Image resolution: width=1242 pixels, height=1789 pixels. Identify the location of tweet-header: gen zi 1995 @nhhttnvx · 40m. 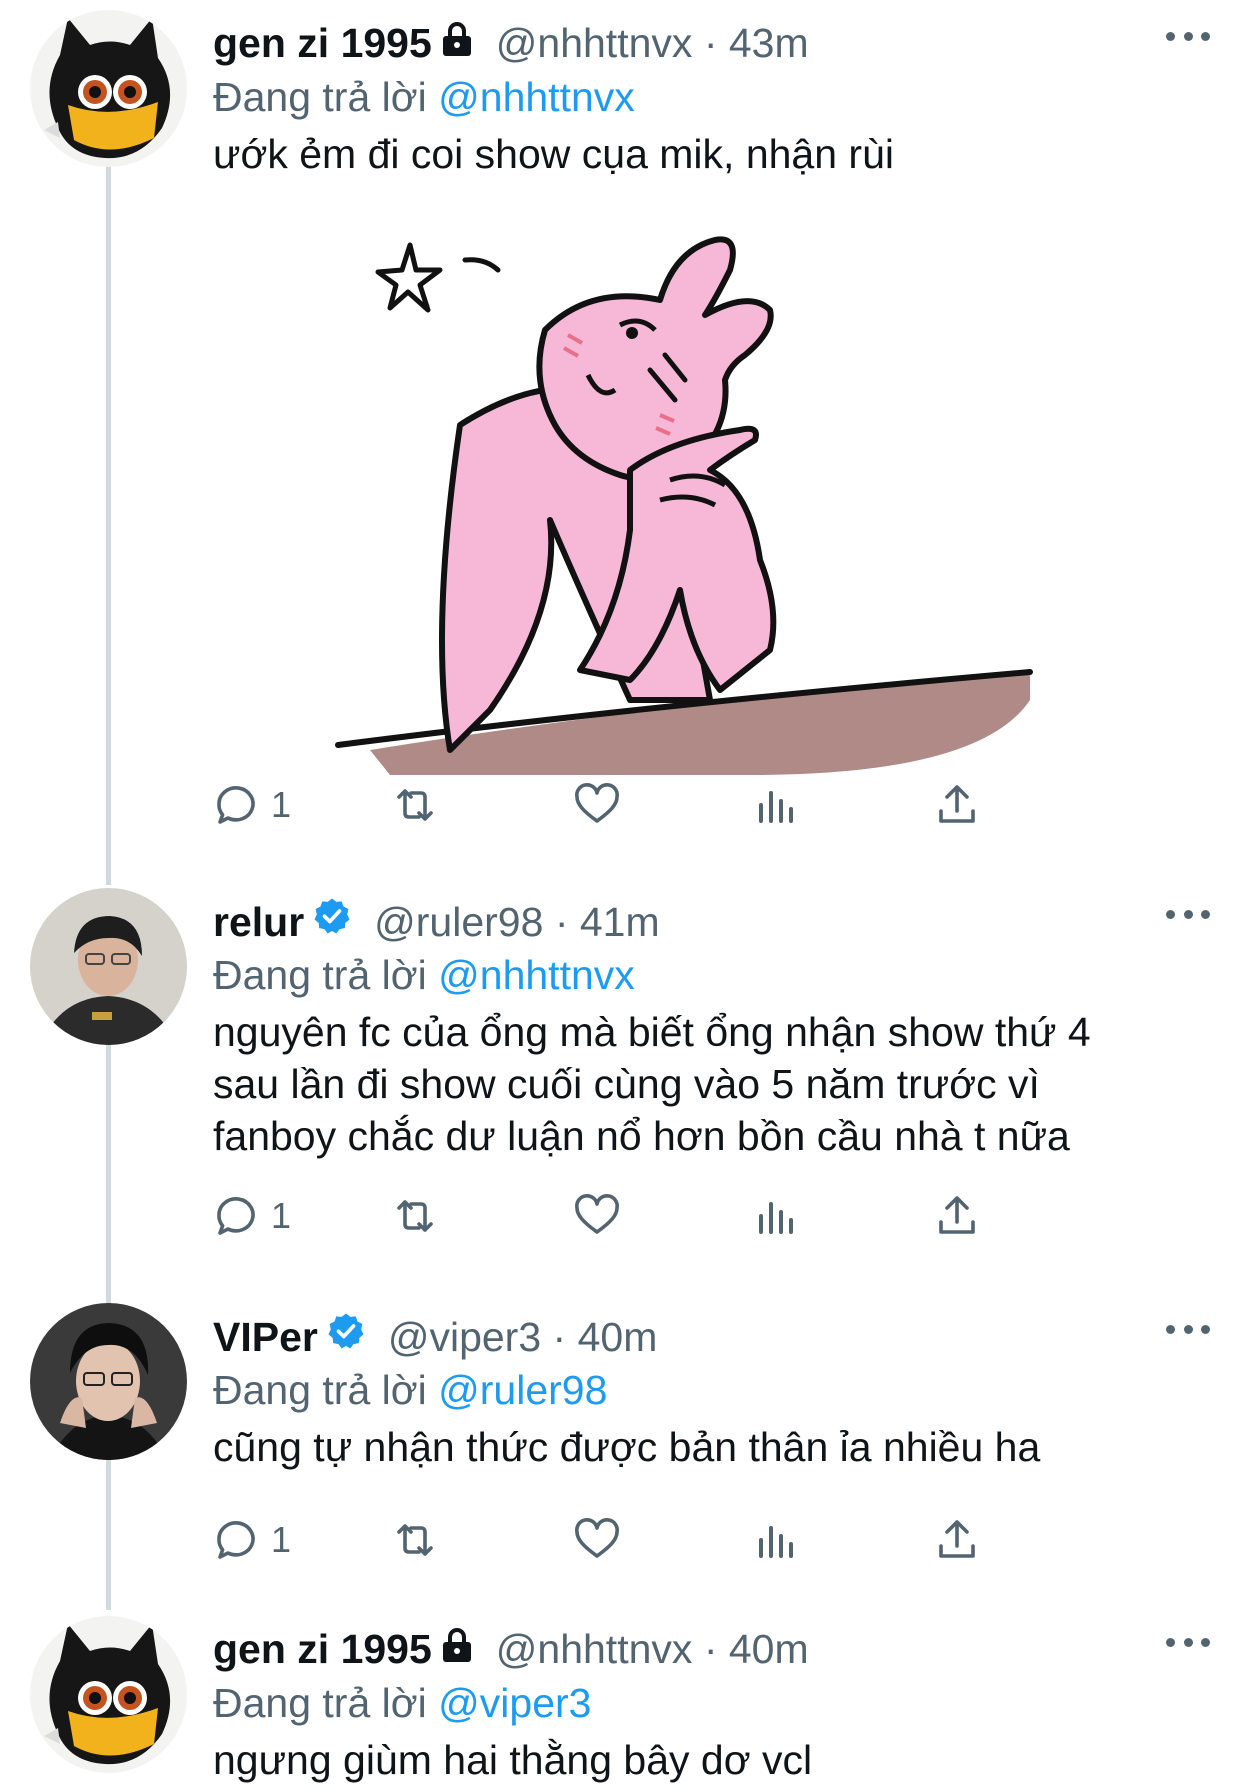
(511, 1649).